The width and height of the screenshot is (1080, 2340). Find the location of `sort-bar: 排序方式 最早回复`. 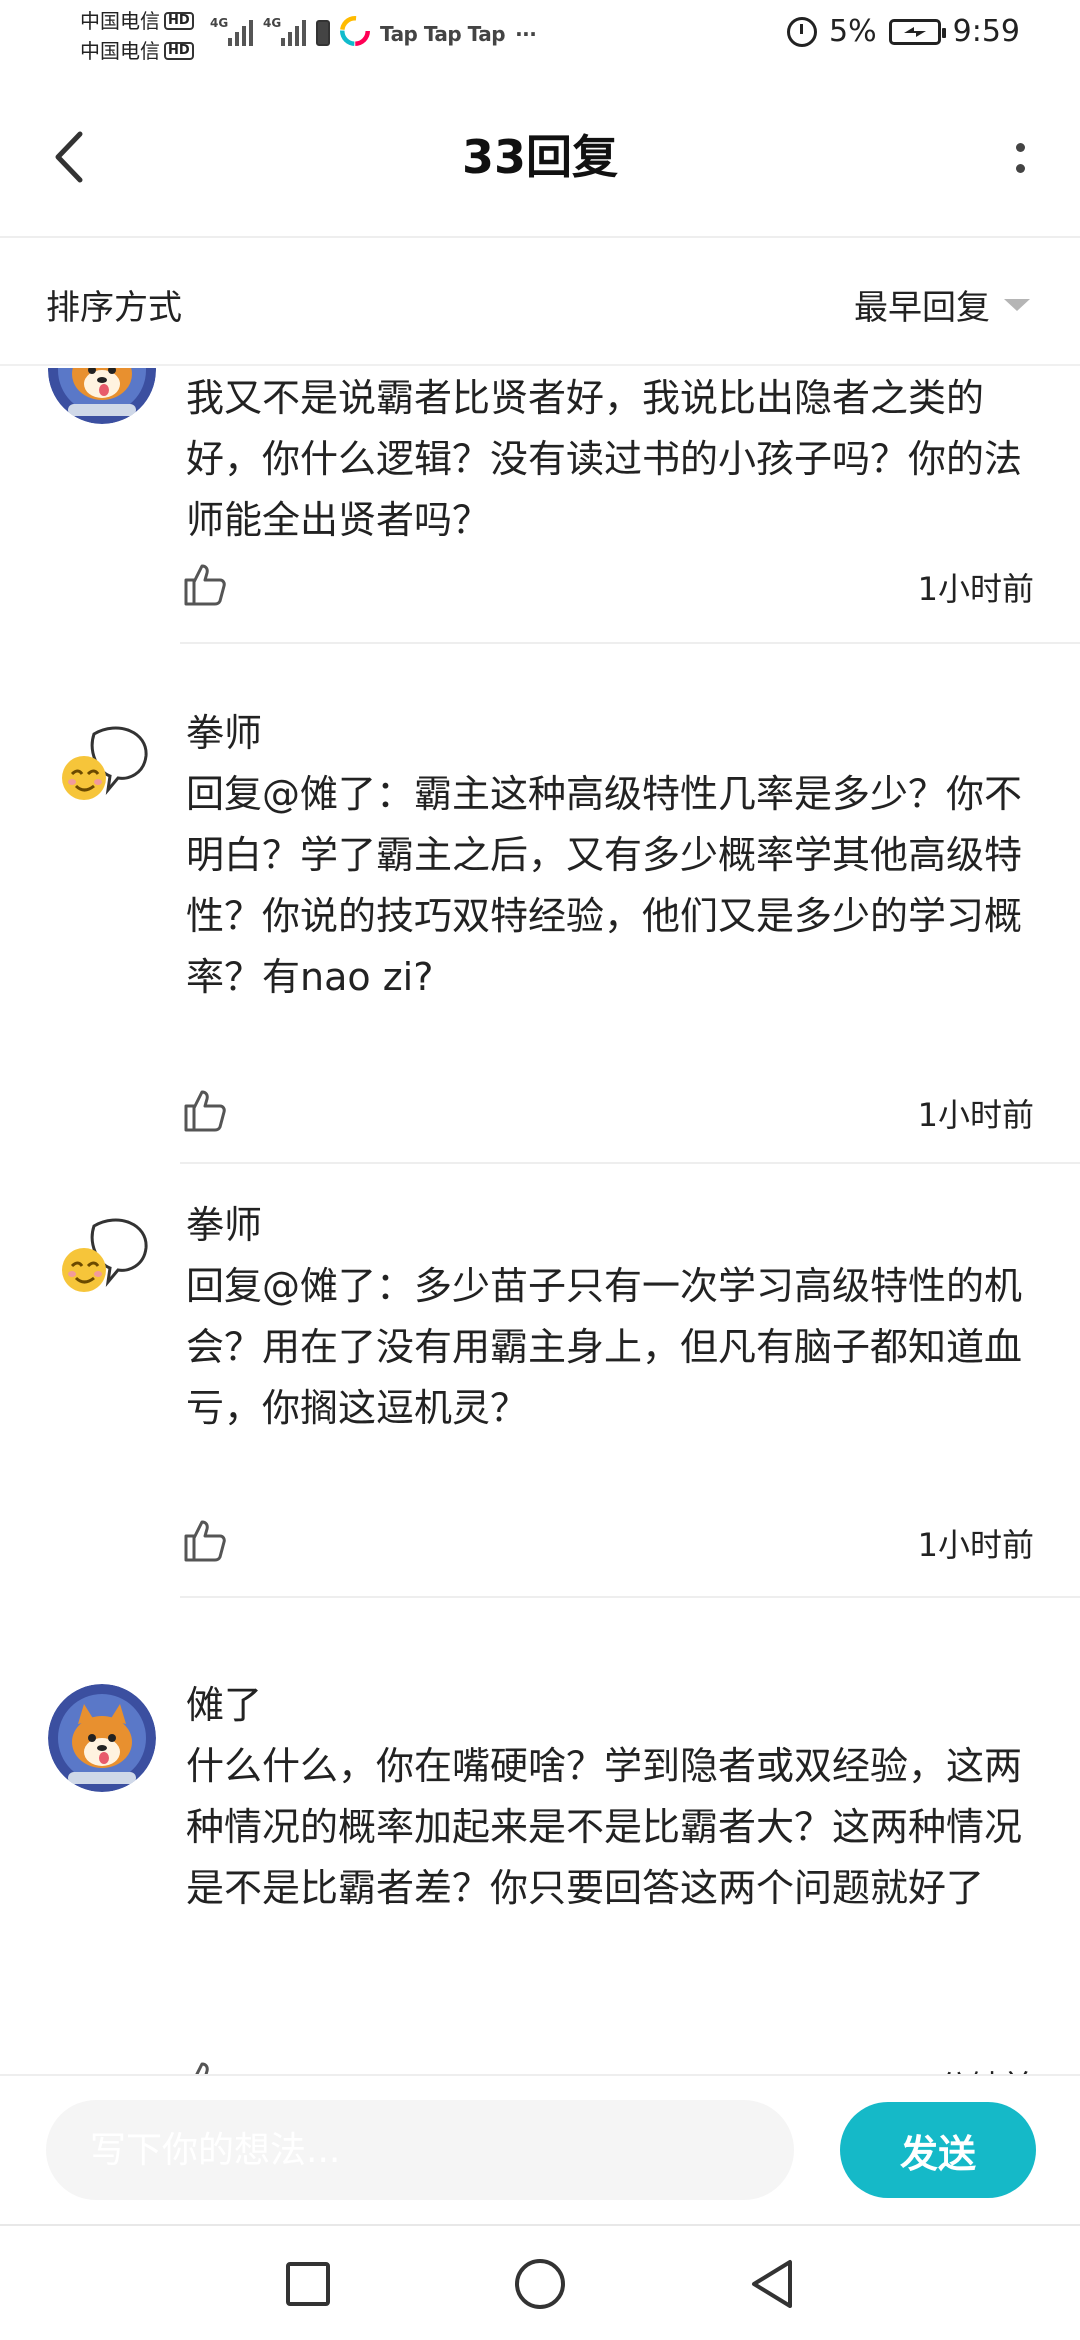

sort-bar: 排序方式 最早回复 is located at coordinates (540, 303).